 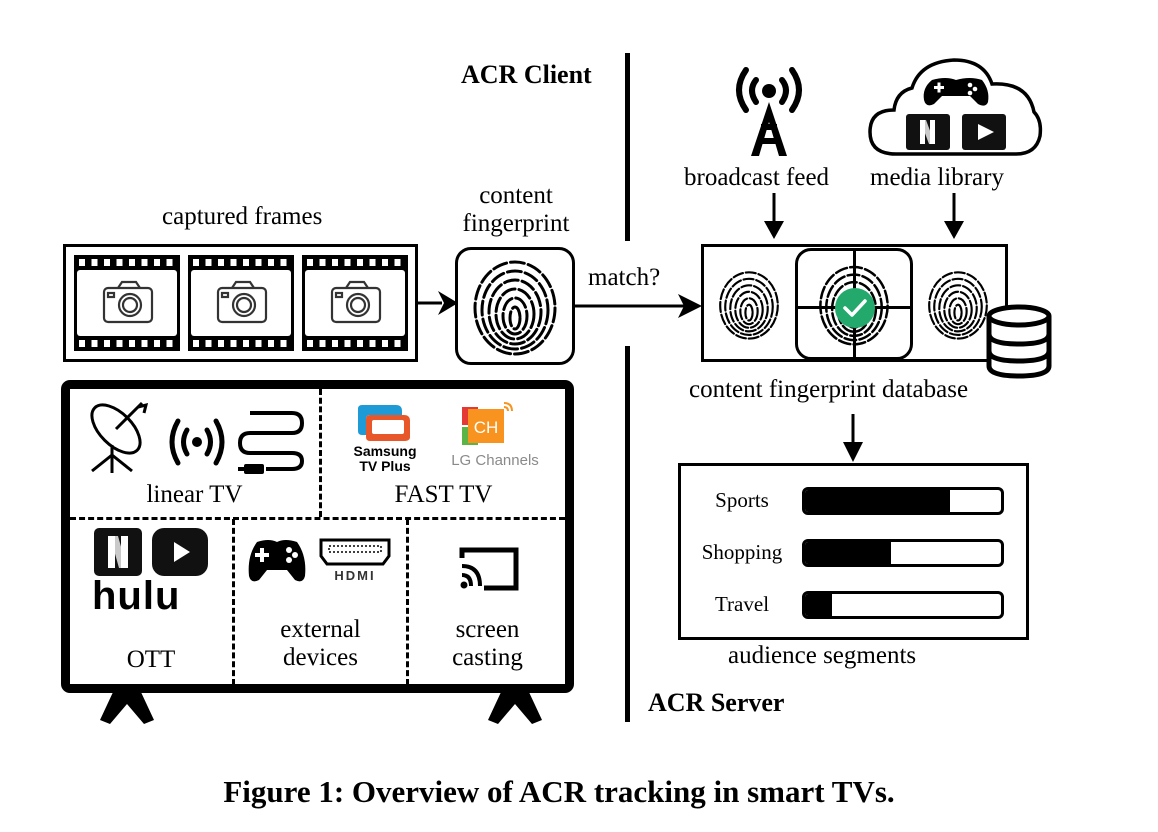 What do you see at coordinates (487, 657) in the screenshot?
I see `screen-casting-line2: casting` at bounding box center [487, 657].